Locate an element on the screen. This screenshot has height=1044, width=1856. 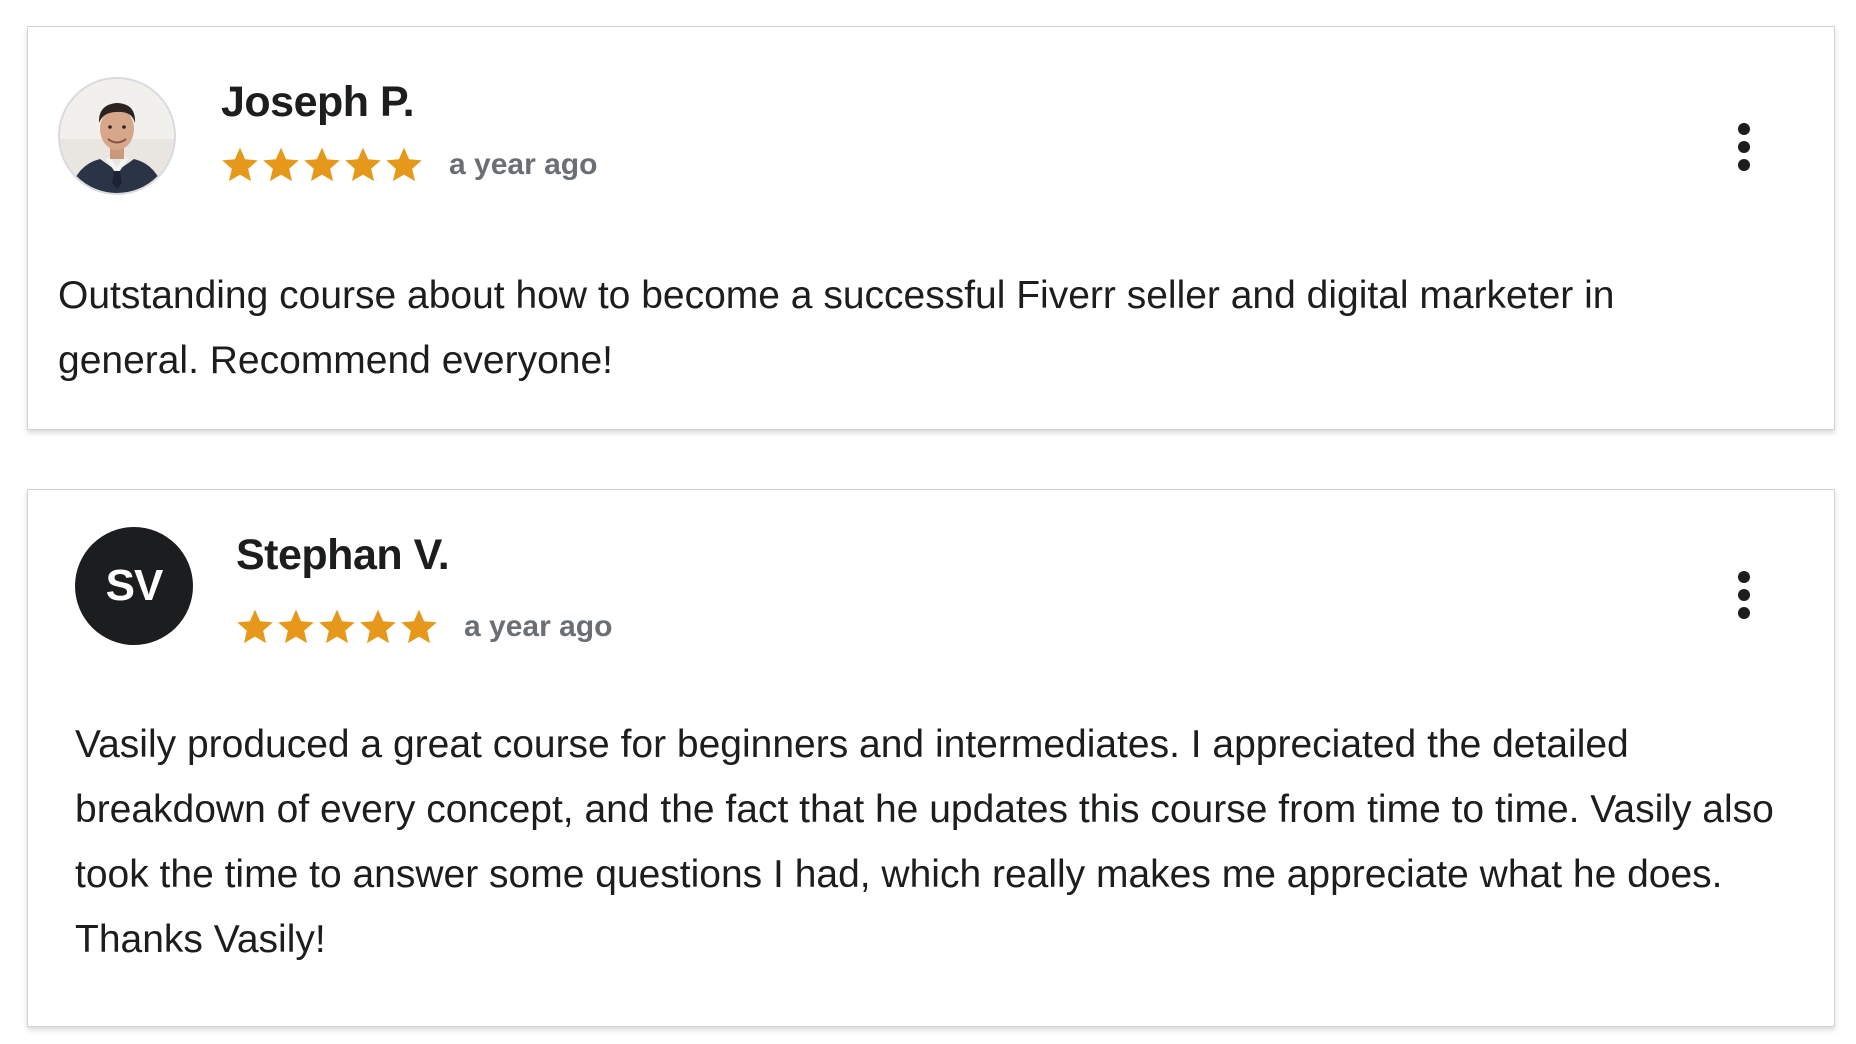
avatar is located at coordinates (117, 136).